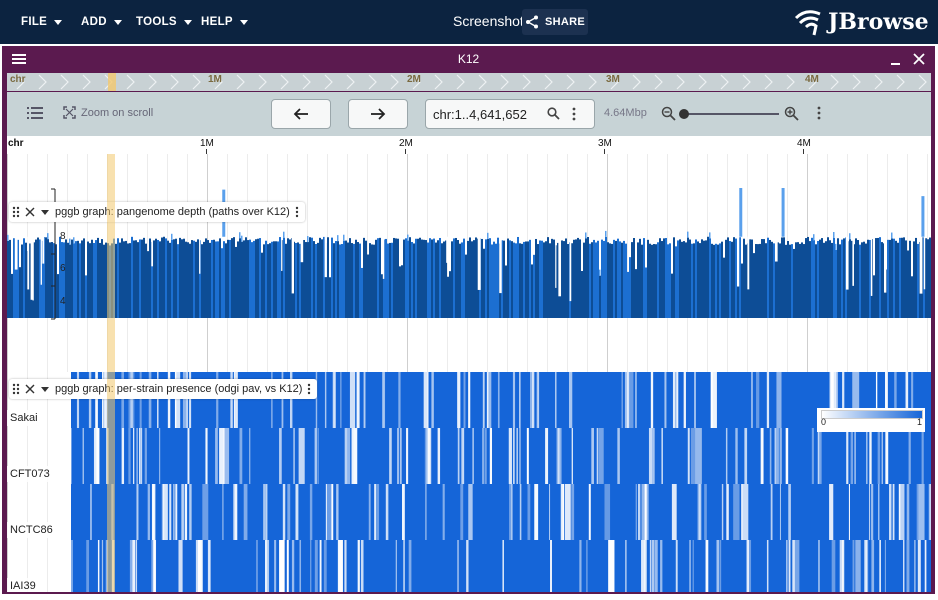 This screenshot has width=938, height=600. I want to click on zoom-slider-thumb, so click(684, 114).